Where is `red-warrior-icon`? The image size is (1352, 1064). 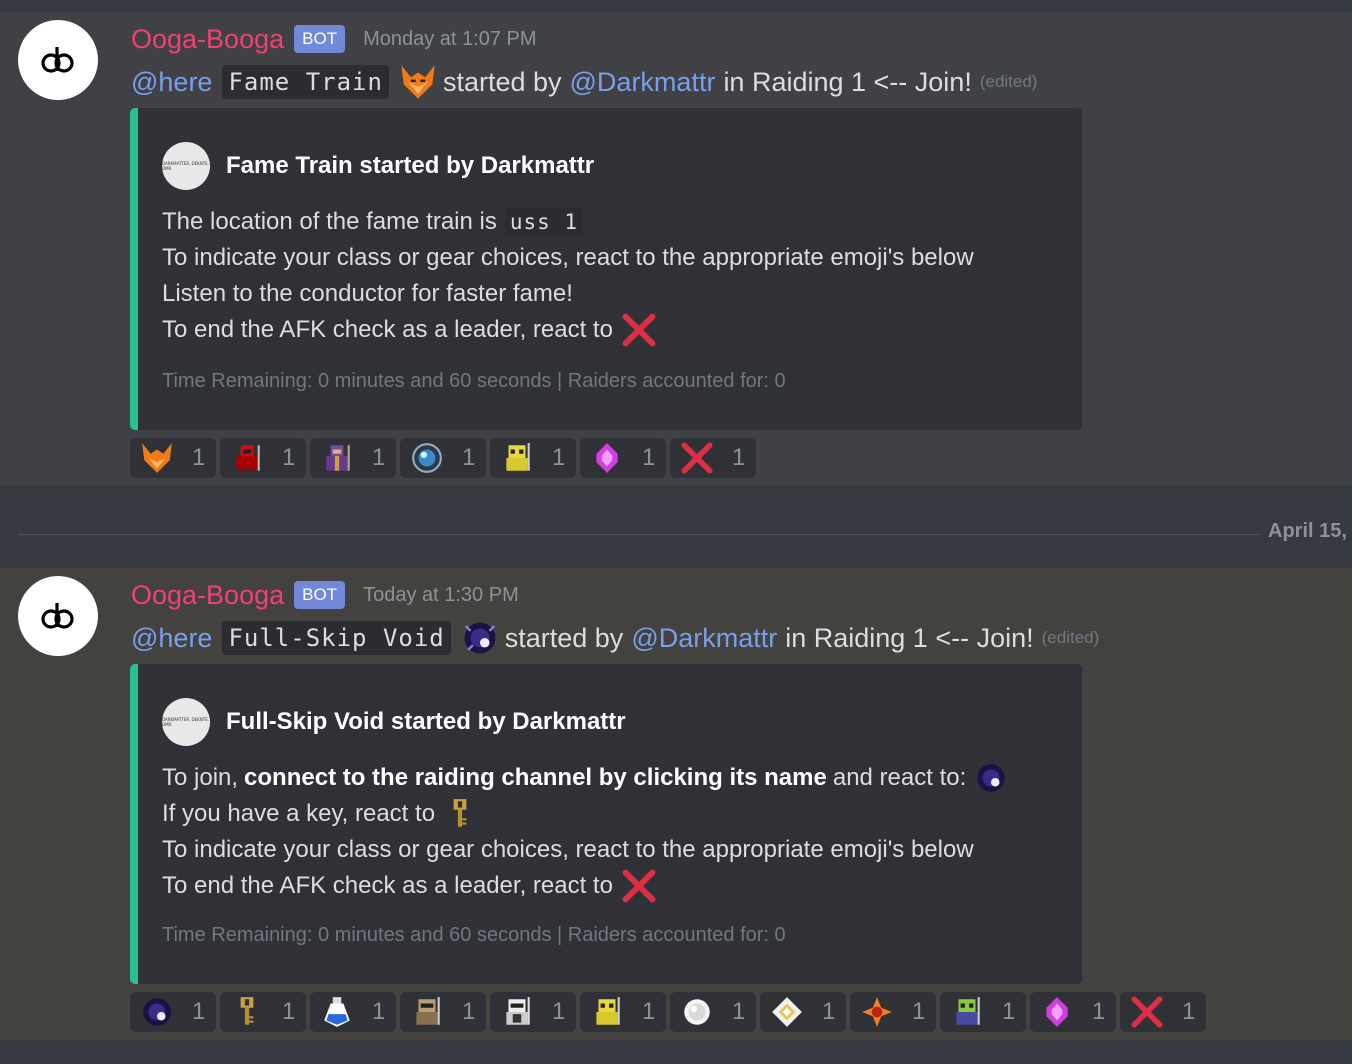 red-warrior-icon is located at coordinates (247, 458).